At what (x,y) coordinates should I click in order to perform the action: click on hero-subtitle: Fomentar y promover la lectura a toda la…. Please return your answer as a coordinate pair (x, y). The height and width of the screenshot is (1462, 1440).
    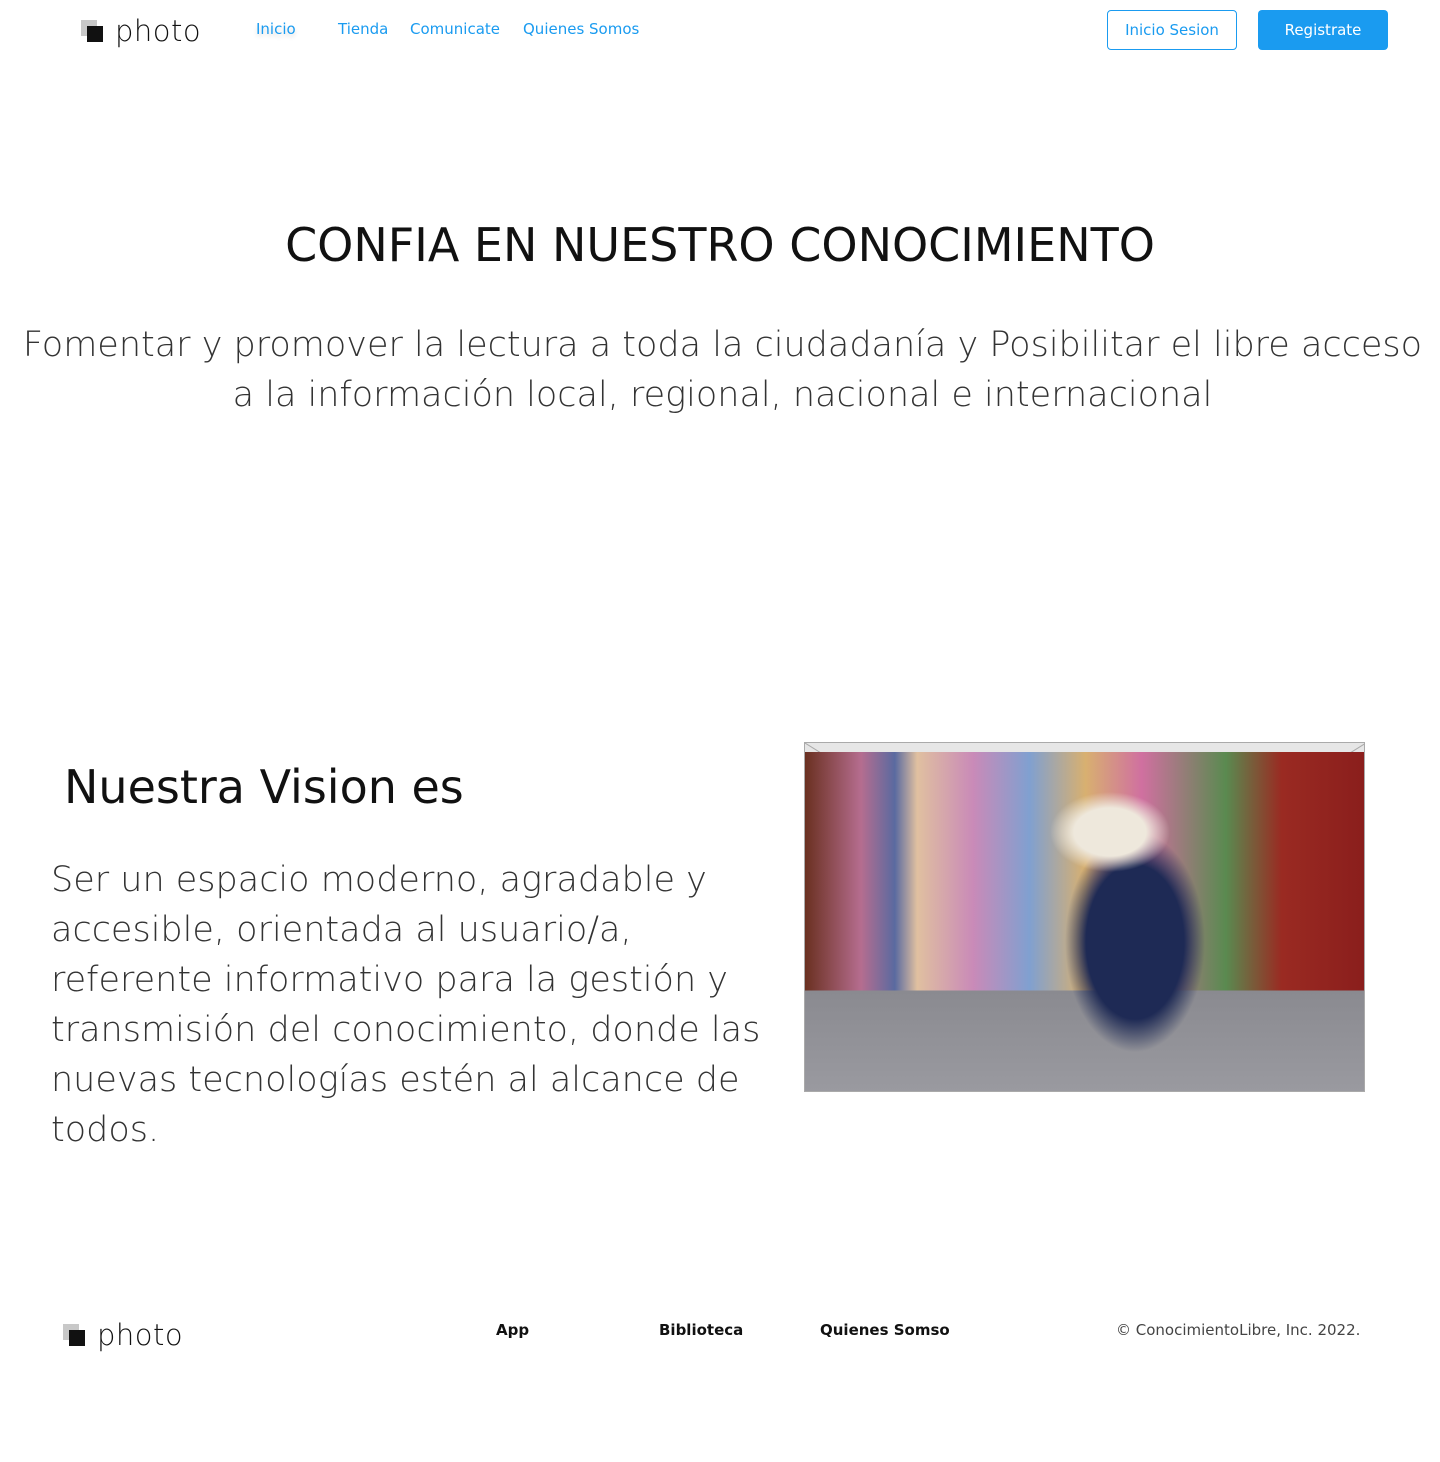
    Looking at the image, I should click on (722, 370).